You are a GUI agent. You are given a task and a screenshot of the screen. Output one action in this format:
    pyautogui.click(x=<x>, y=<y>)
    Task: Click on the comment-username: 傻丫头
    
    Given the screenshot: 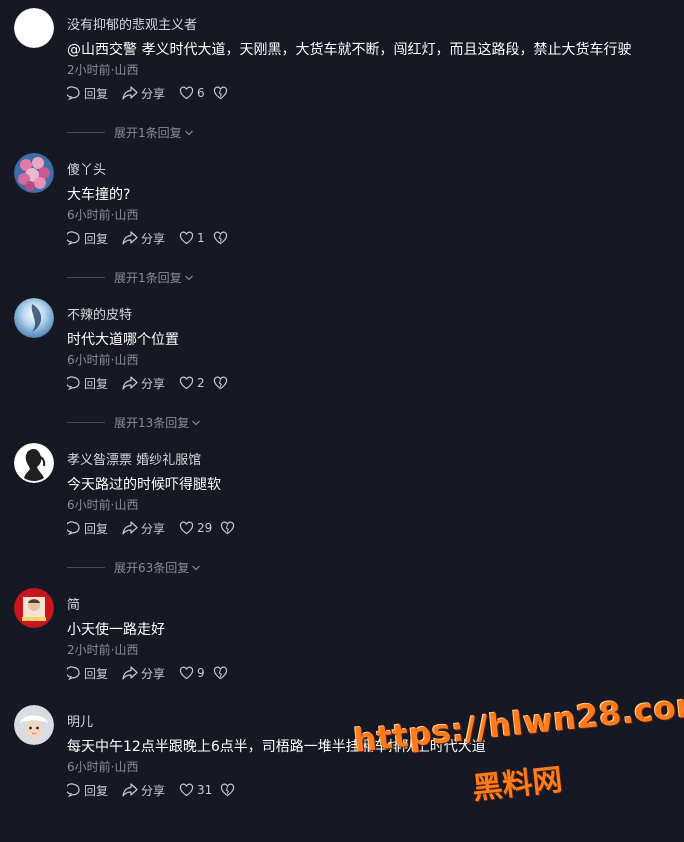 What is the action you would take?
    pyautogui.click(x=86, y=168)
    